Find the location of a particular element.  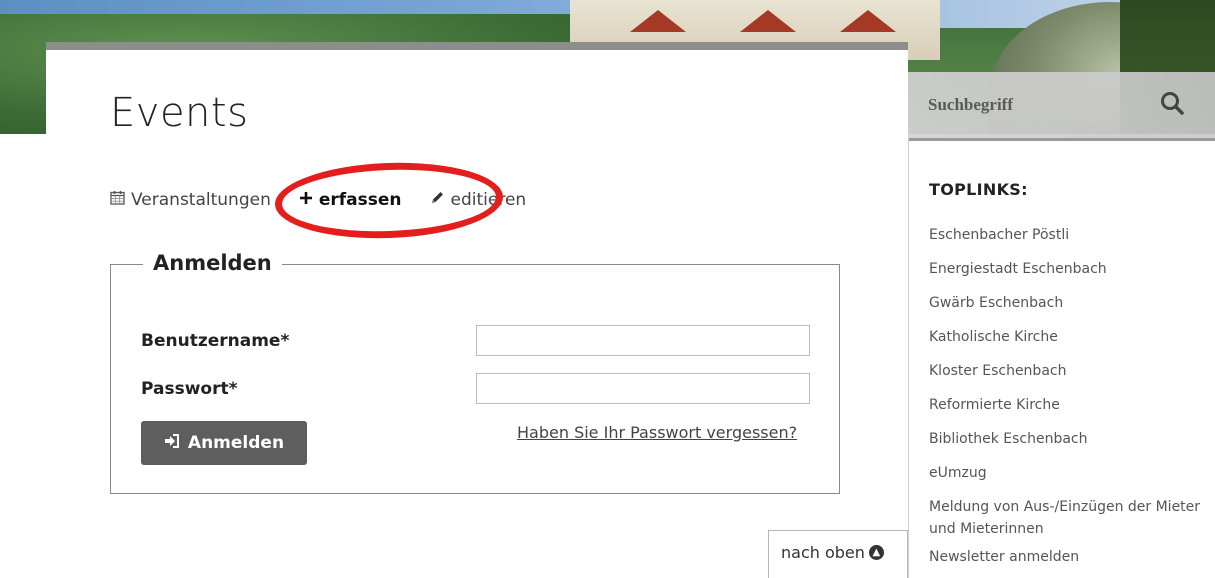

sign-in-icon is located at coordinates (172, 443).